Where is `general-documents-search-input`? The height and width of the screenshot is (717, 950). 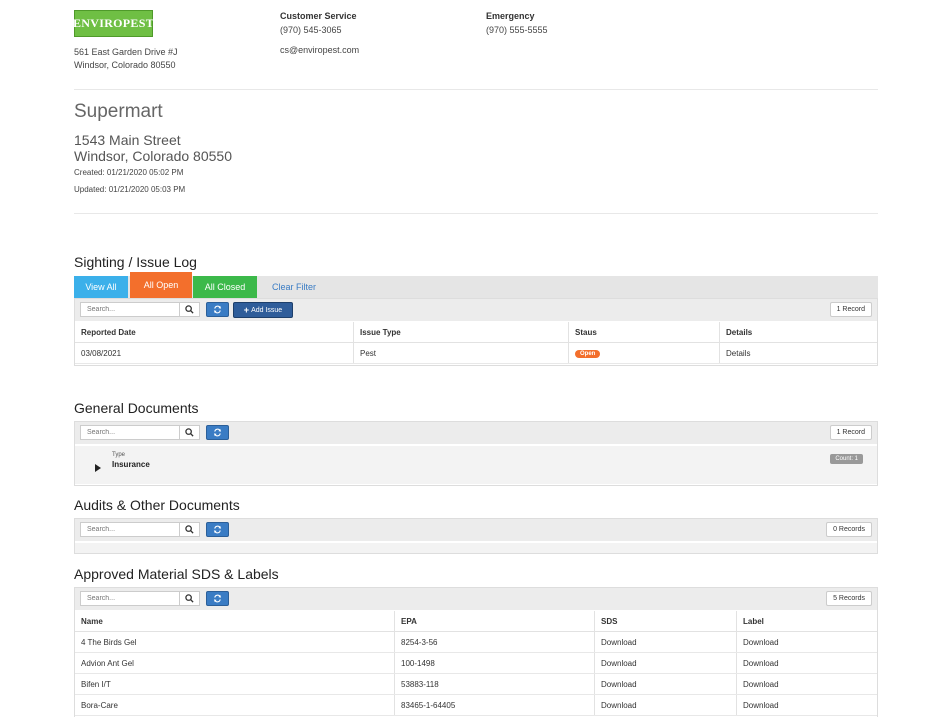
general-documents-search-input is located at coordinates (130, 432).